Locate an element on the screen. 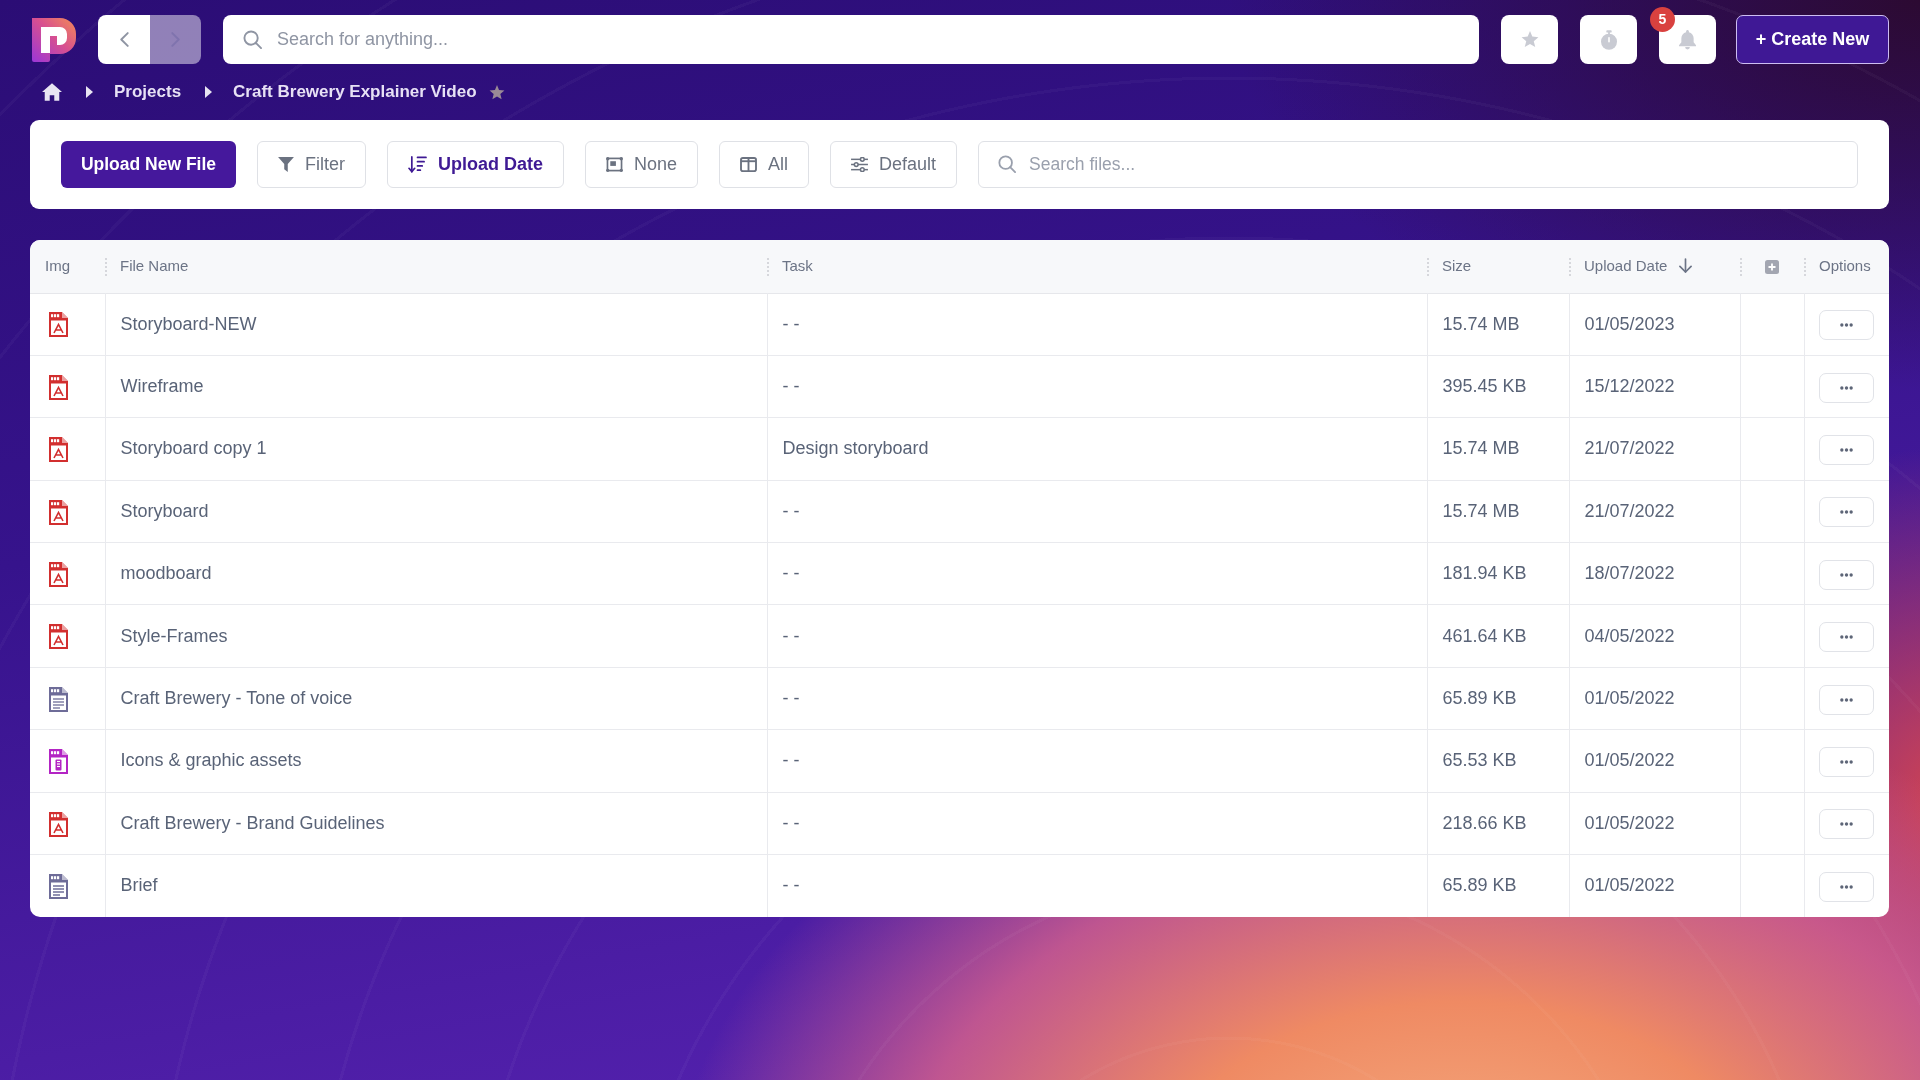 Image resolution: width=1920 pixels, height=1080 pixels. chevron-left-icon is located at coordinates (124, 39).